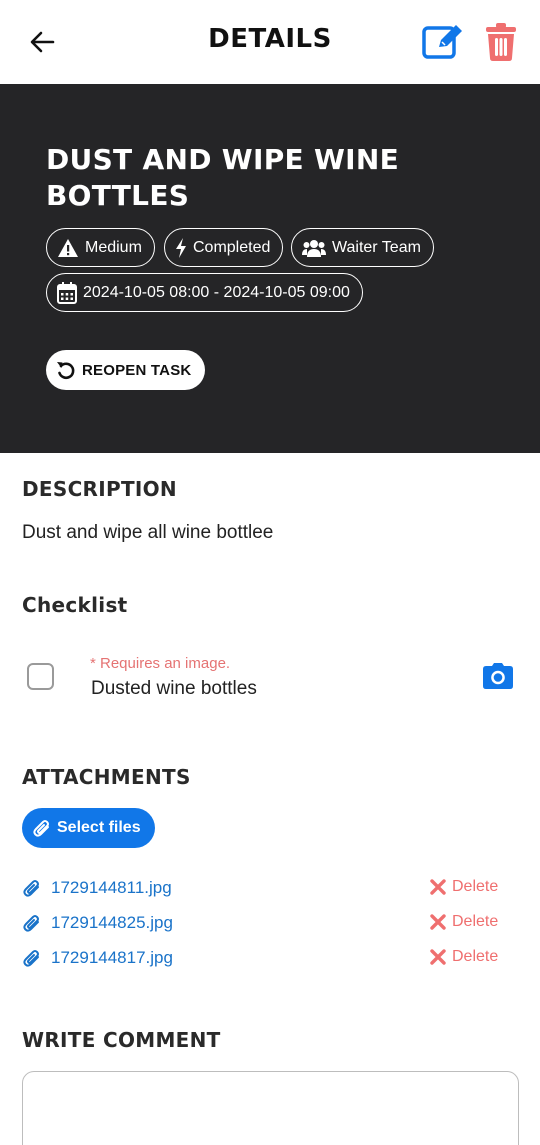 The width and height of the screenshot is (540, 1145). I want to click on attachment-row: 1729144817.jpg Delete, so click(270, 959).